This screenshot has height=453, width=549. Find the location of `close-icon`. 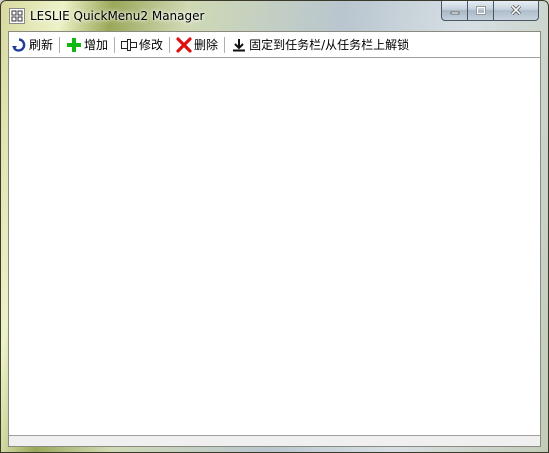

close-icon is located at coordinates (516, 11).